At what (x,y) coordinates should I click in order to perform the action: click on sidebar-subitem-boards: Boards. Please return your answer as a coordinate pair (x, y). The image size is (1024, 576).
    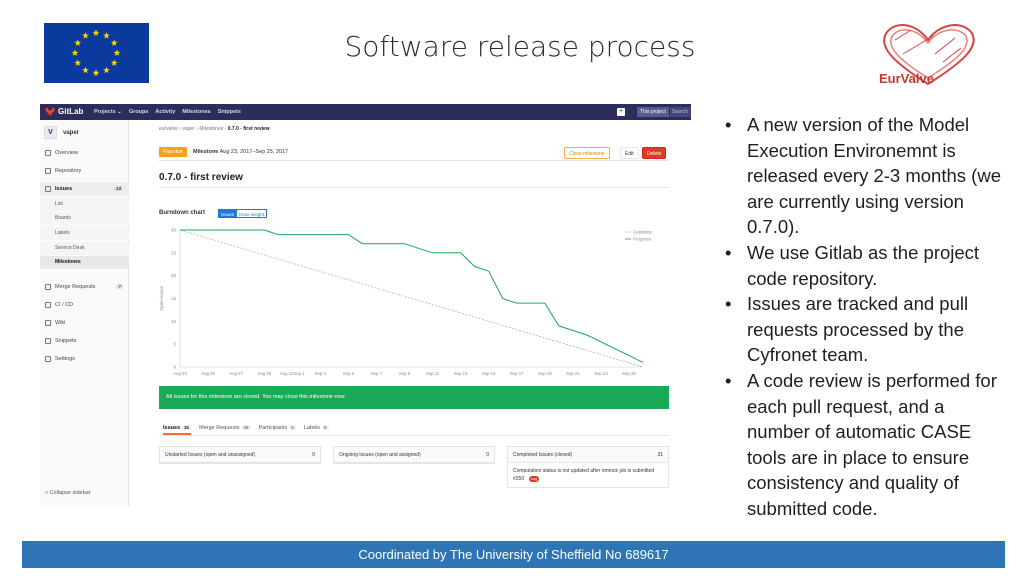
    Looking at the image, I should click on (84, 218).